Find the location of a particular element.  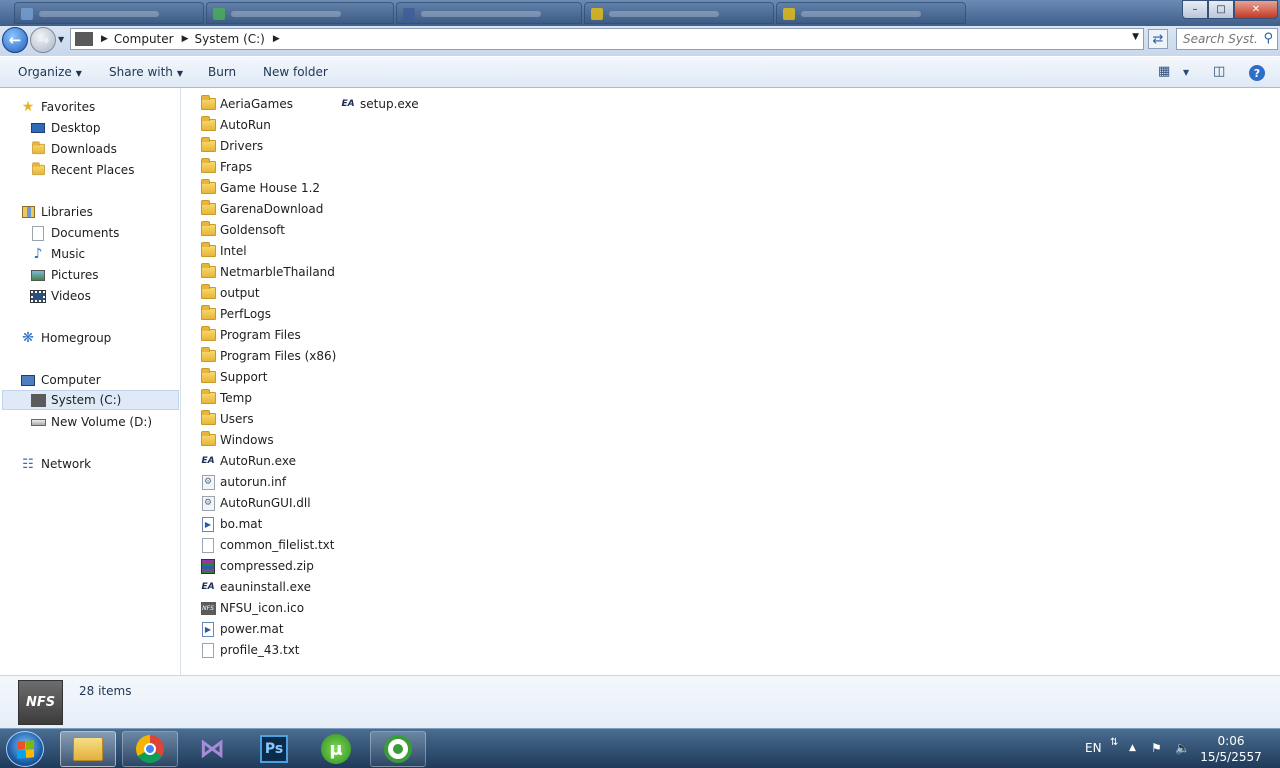

file-item: ▶ bo.mat is located at coordinates (231, 524).